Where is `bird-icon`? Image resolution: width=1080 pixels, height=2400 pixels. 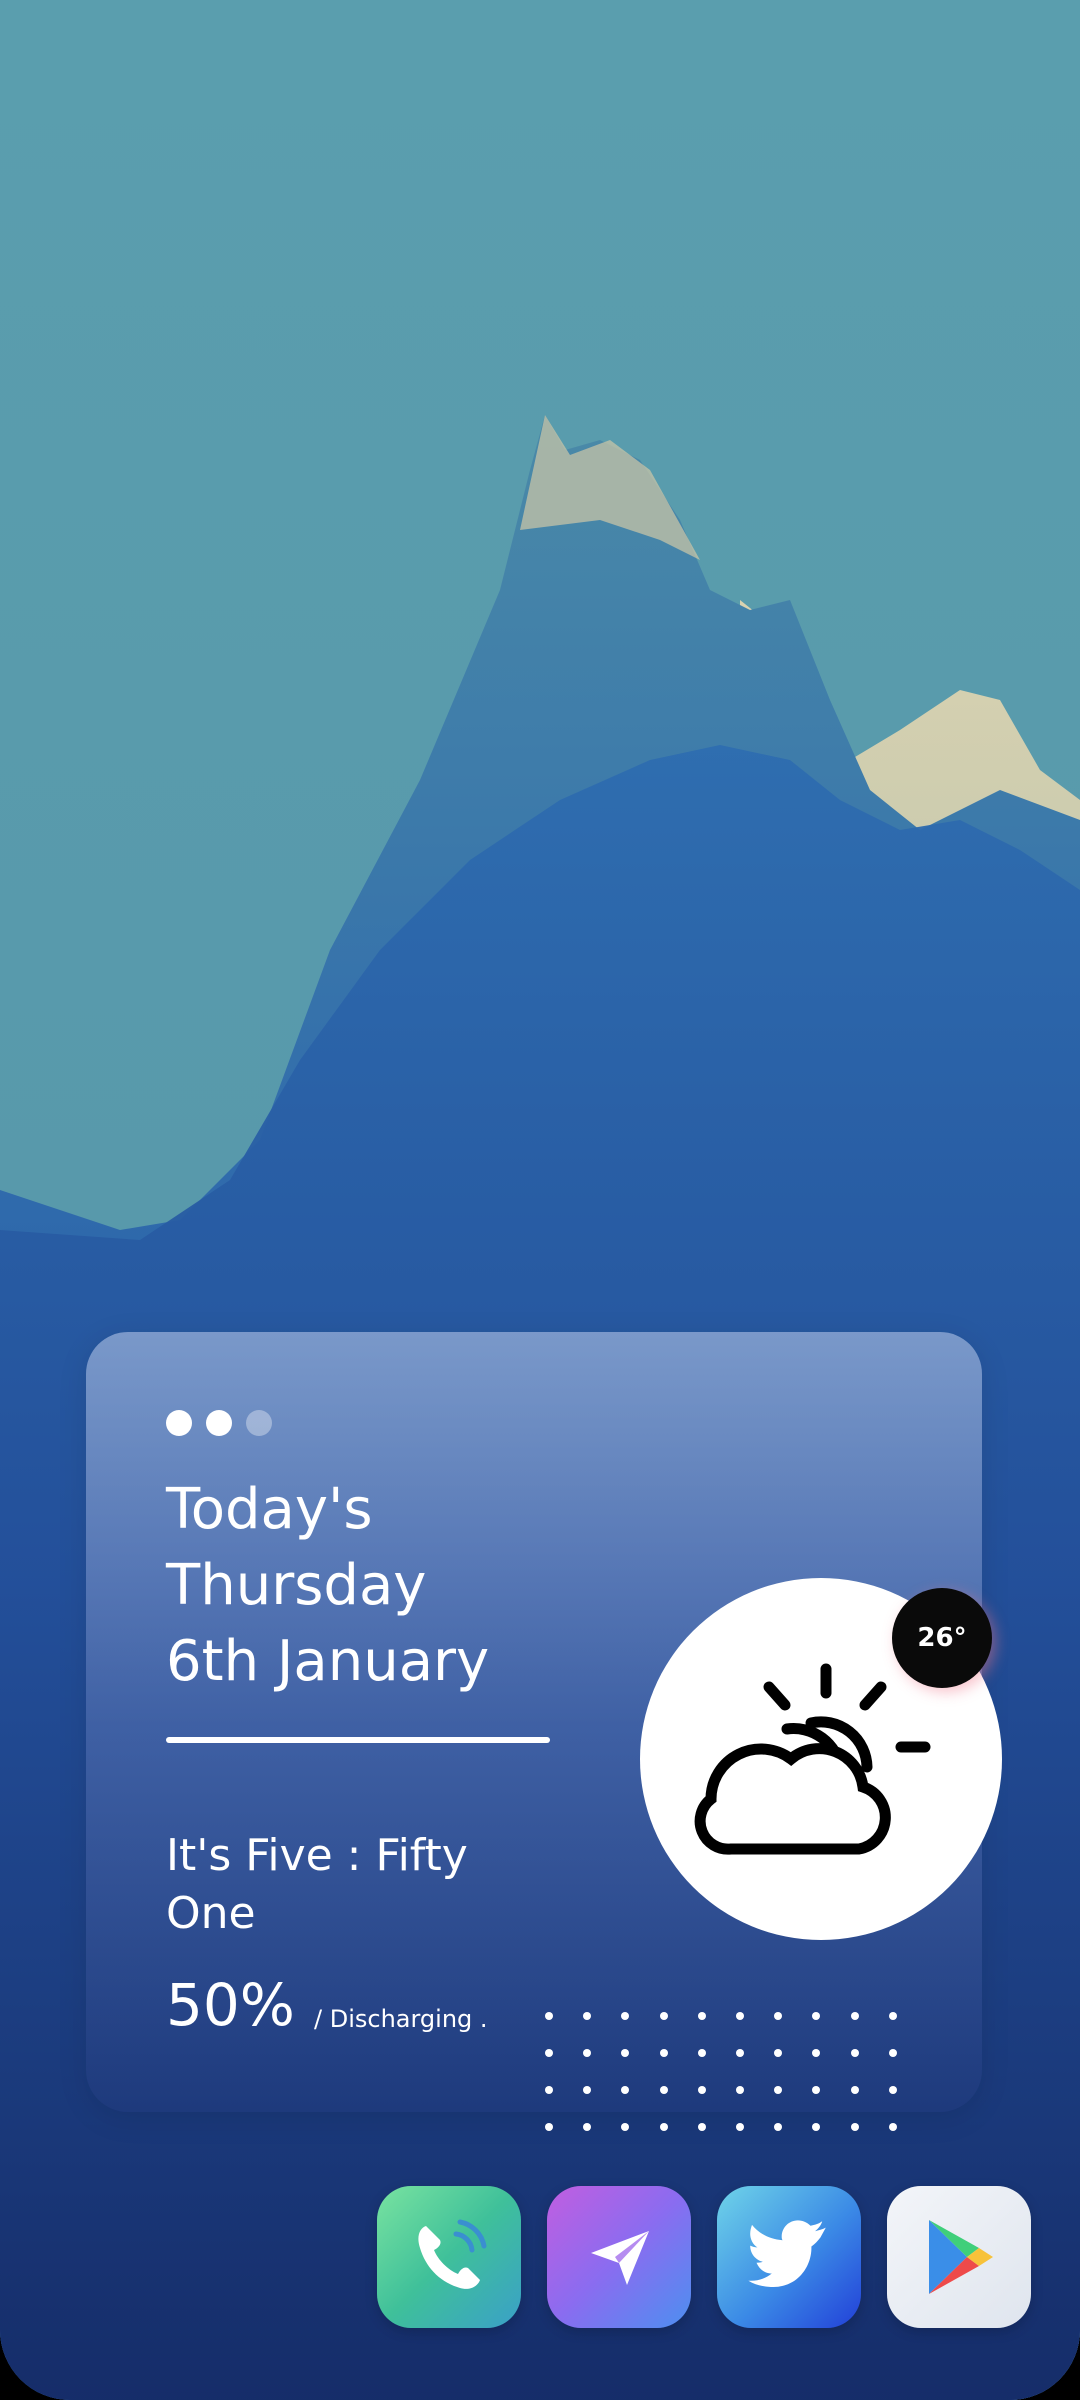
bird-icon is located at coordinates (787, 2253).